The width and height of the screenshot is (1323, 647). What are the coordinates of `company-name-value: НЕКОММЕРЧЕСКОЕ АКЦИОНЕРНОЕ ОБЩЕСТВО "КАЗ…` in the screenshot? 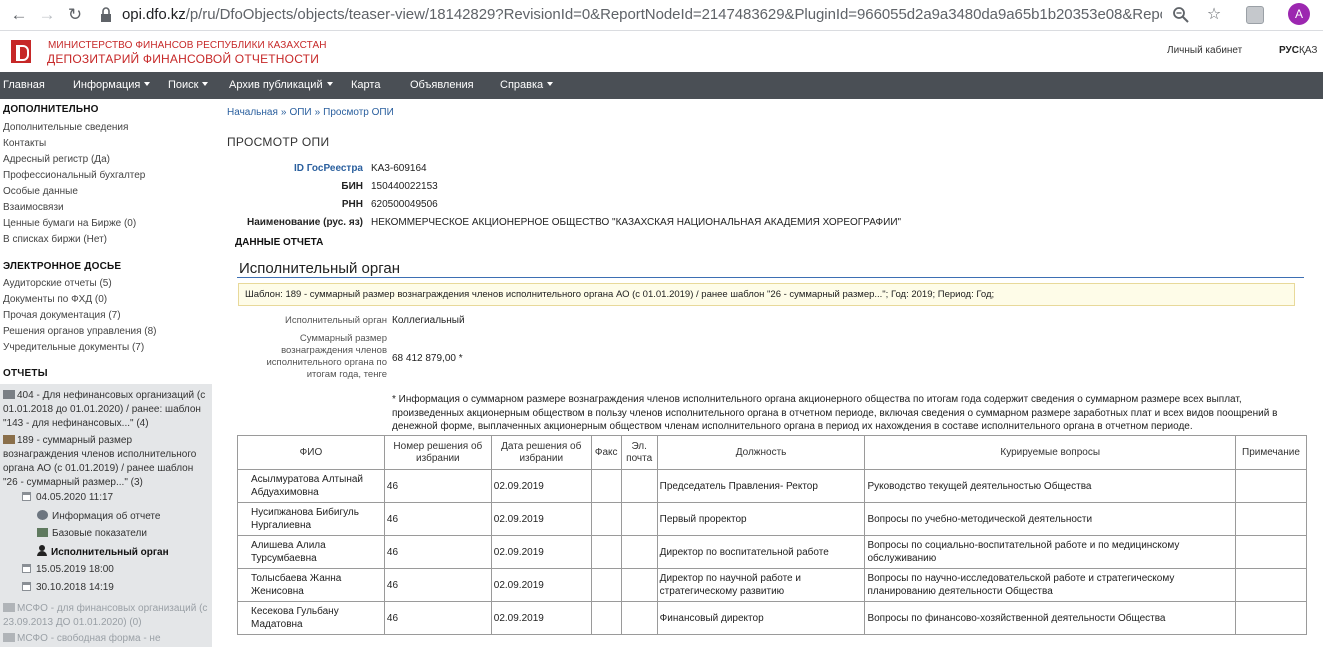 It's located at (636, 222).